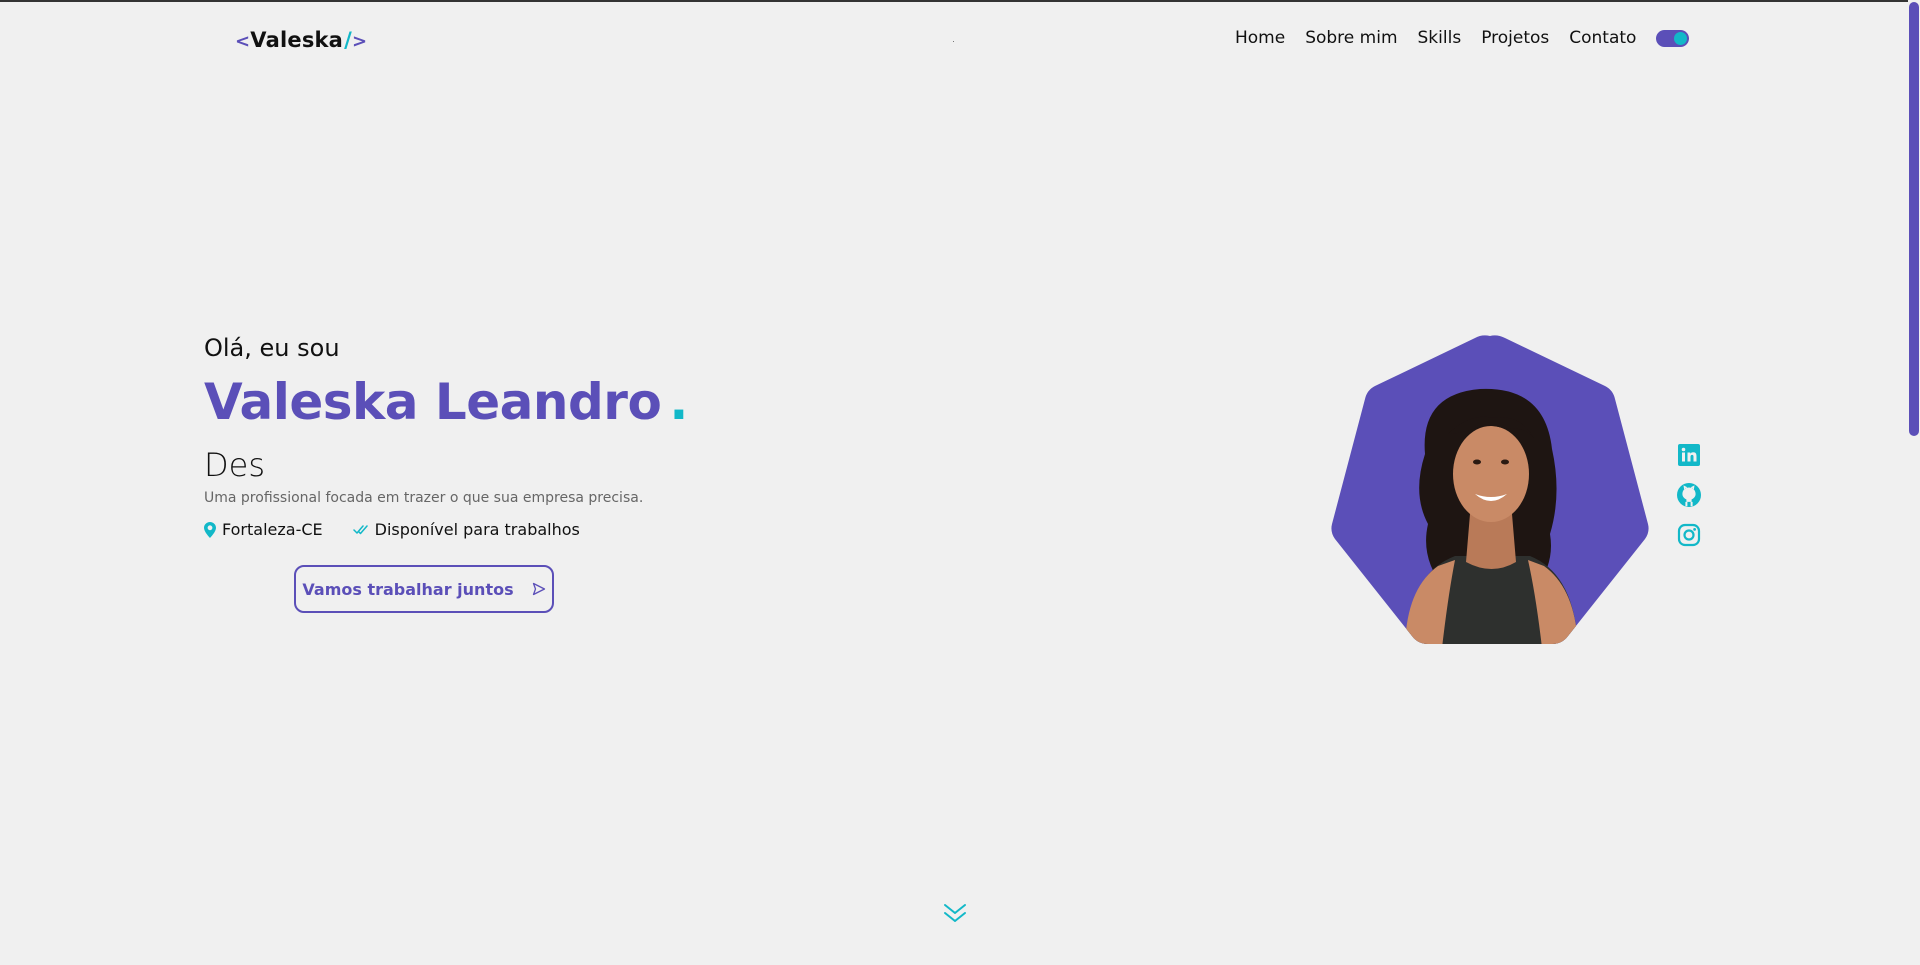  I want to click on double-check-icon, so click(360, 529).